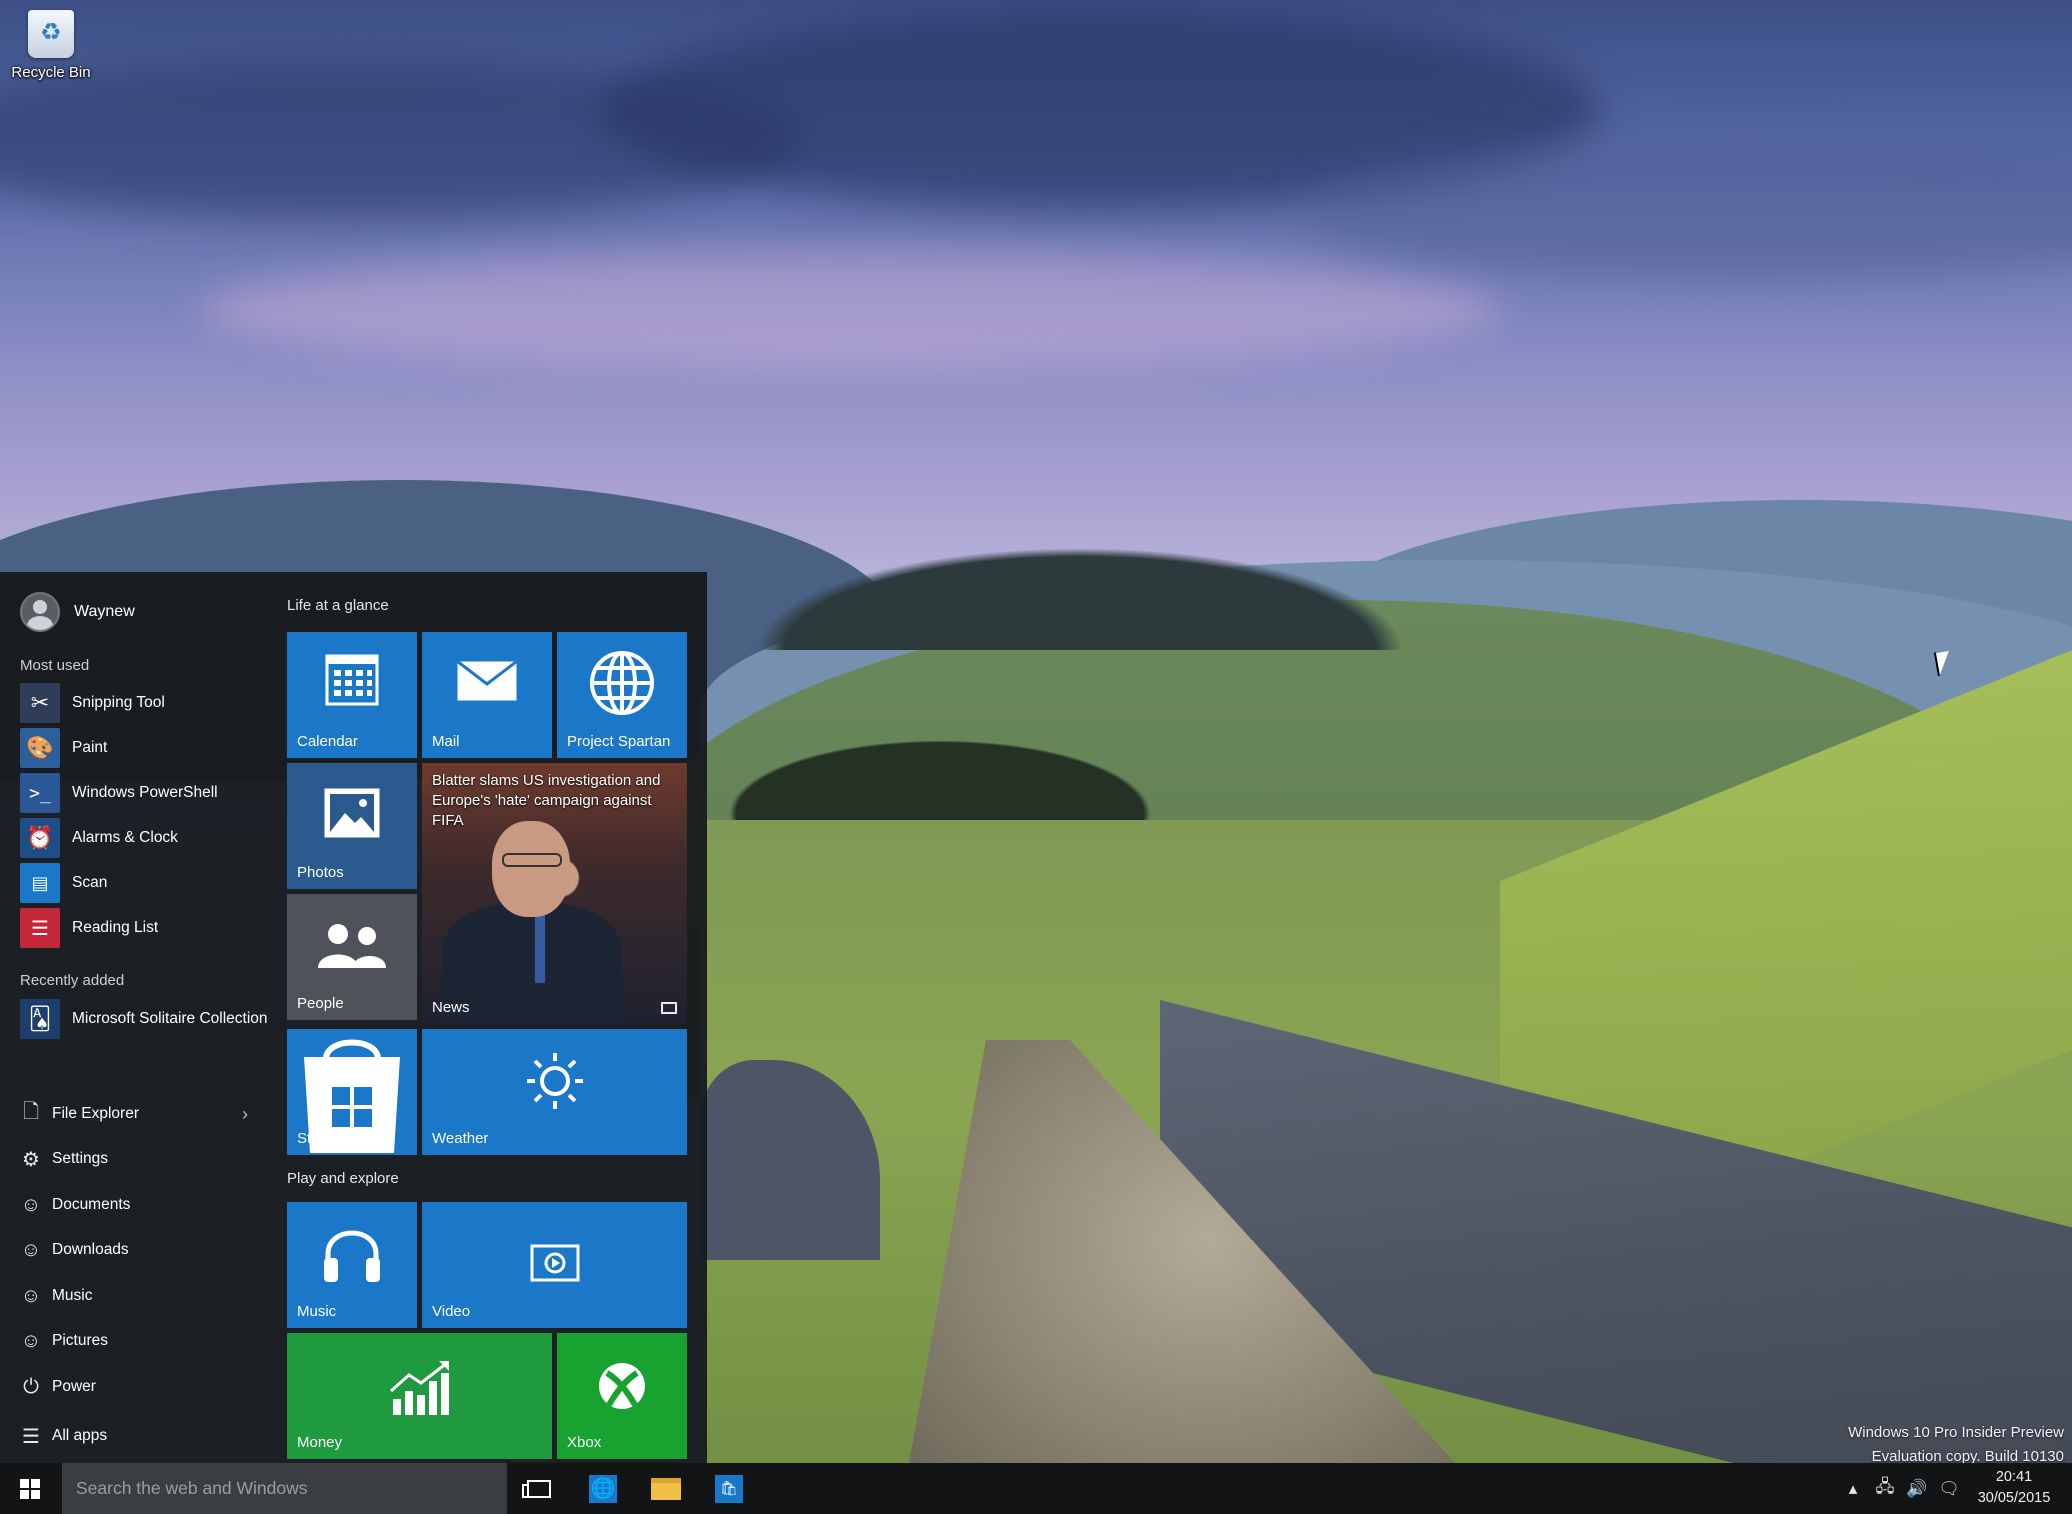  What do you see at coordinates (1967, 1455) in the screenshot?
I see `watermark-line: Evaluation copy. Build 10130` at bounding box center [1967, 1455].